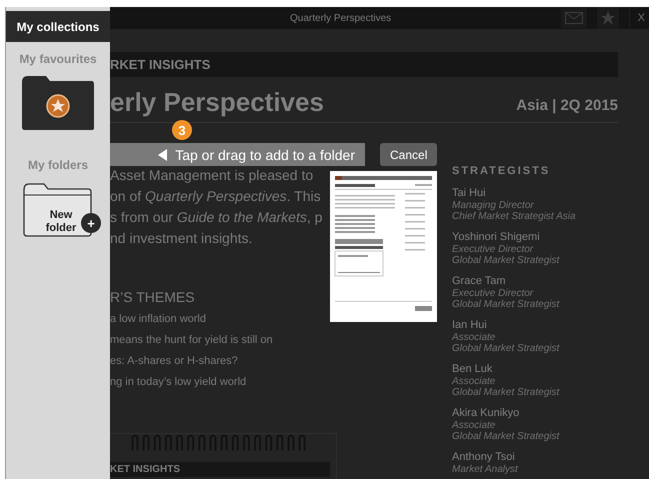 Image resolution: width=649 pixels, height=479 pixels. Describe the element at coordinates (91, 223) in the screenshot. I see `add-folder-button: +` at that location.